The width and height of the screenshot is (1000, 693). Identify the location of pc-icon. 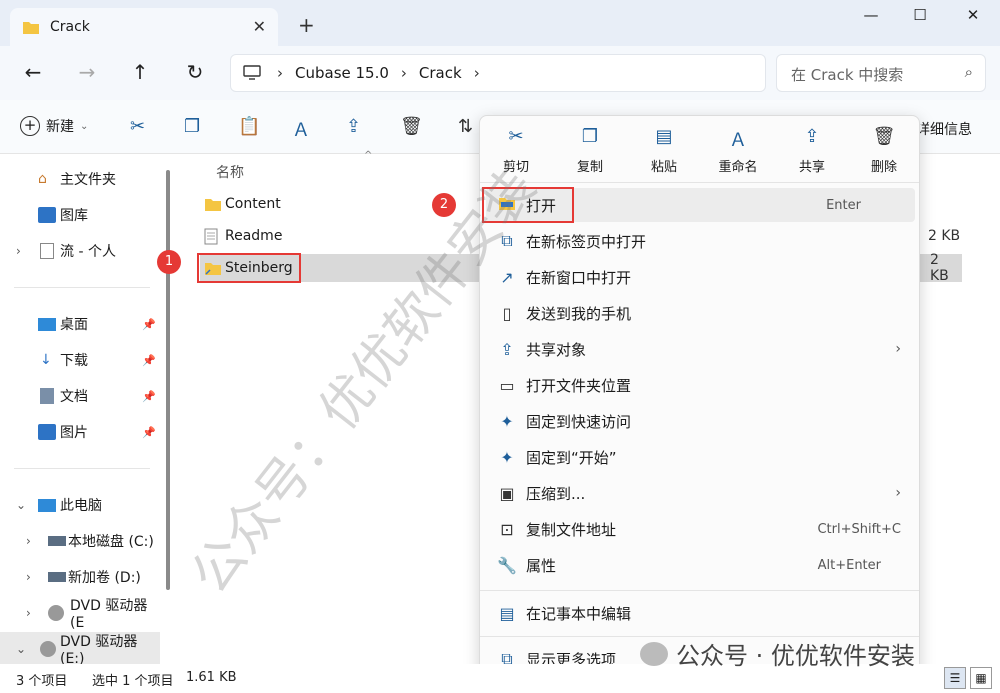
(47, 505).